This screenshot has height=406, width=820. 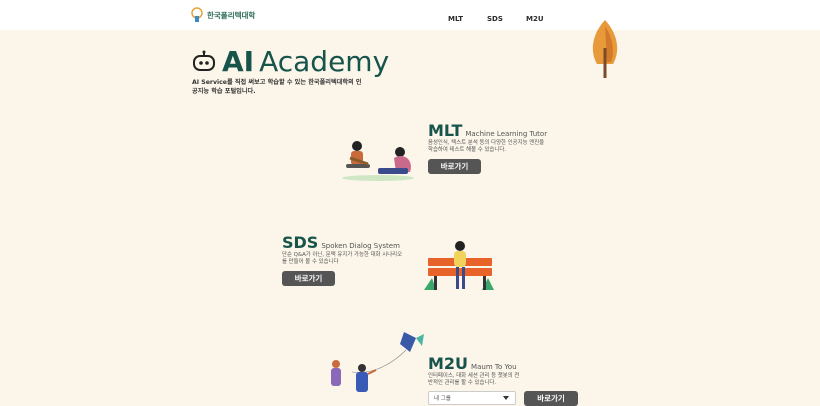 I want to click on m2u-description: 인터페이스, 대화 세션 관리 등 챗봇의 전반적인 관리를 할 수 있습니다., so click(x=474, y=379).